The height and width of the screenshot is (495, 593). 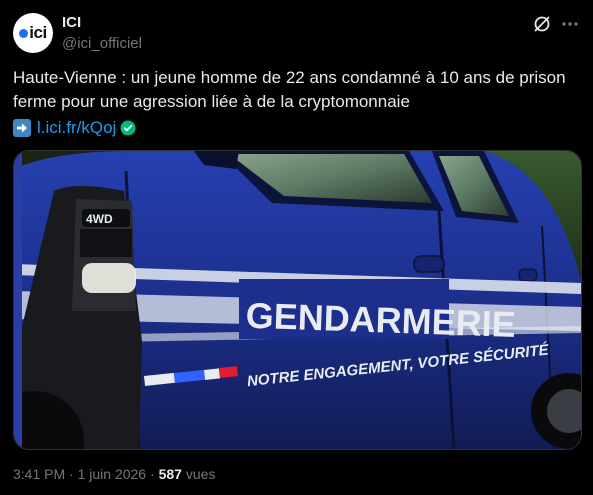 I want to click on views-label: vues, so click(x=200, y=474).